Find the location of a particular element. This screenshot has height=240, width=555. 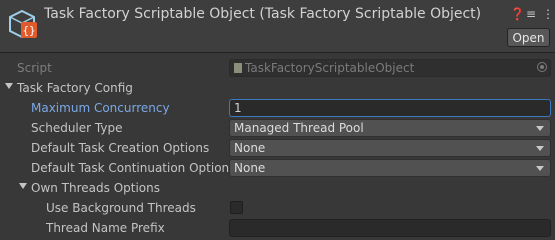

object-picker-icon is located at coordinates (542, 67).